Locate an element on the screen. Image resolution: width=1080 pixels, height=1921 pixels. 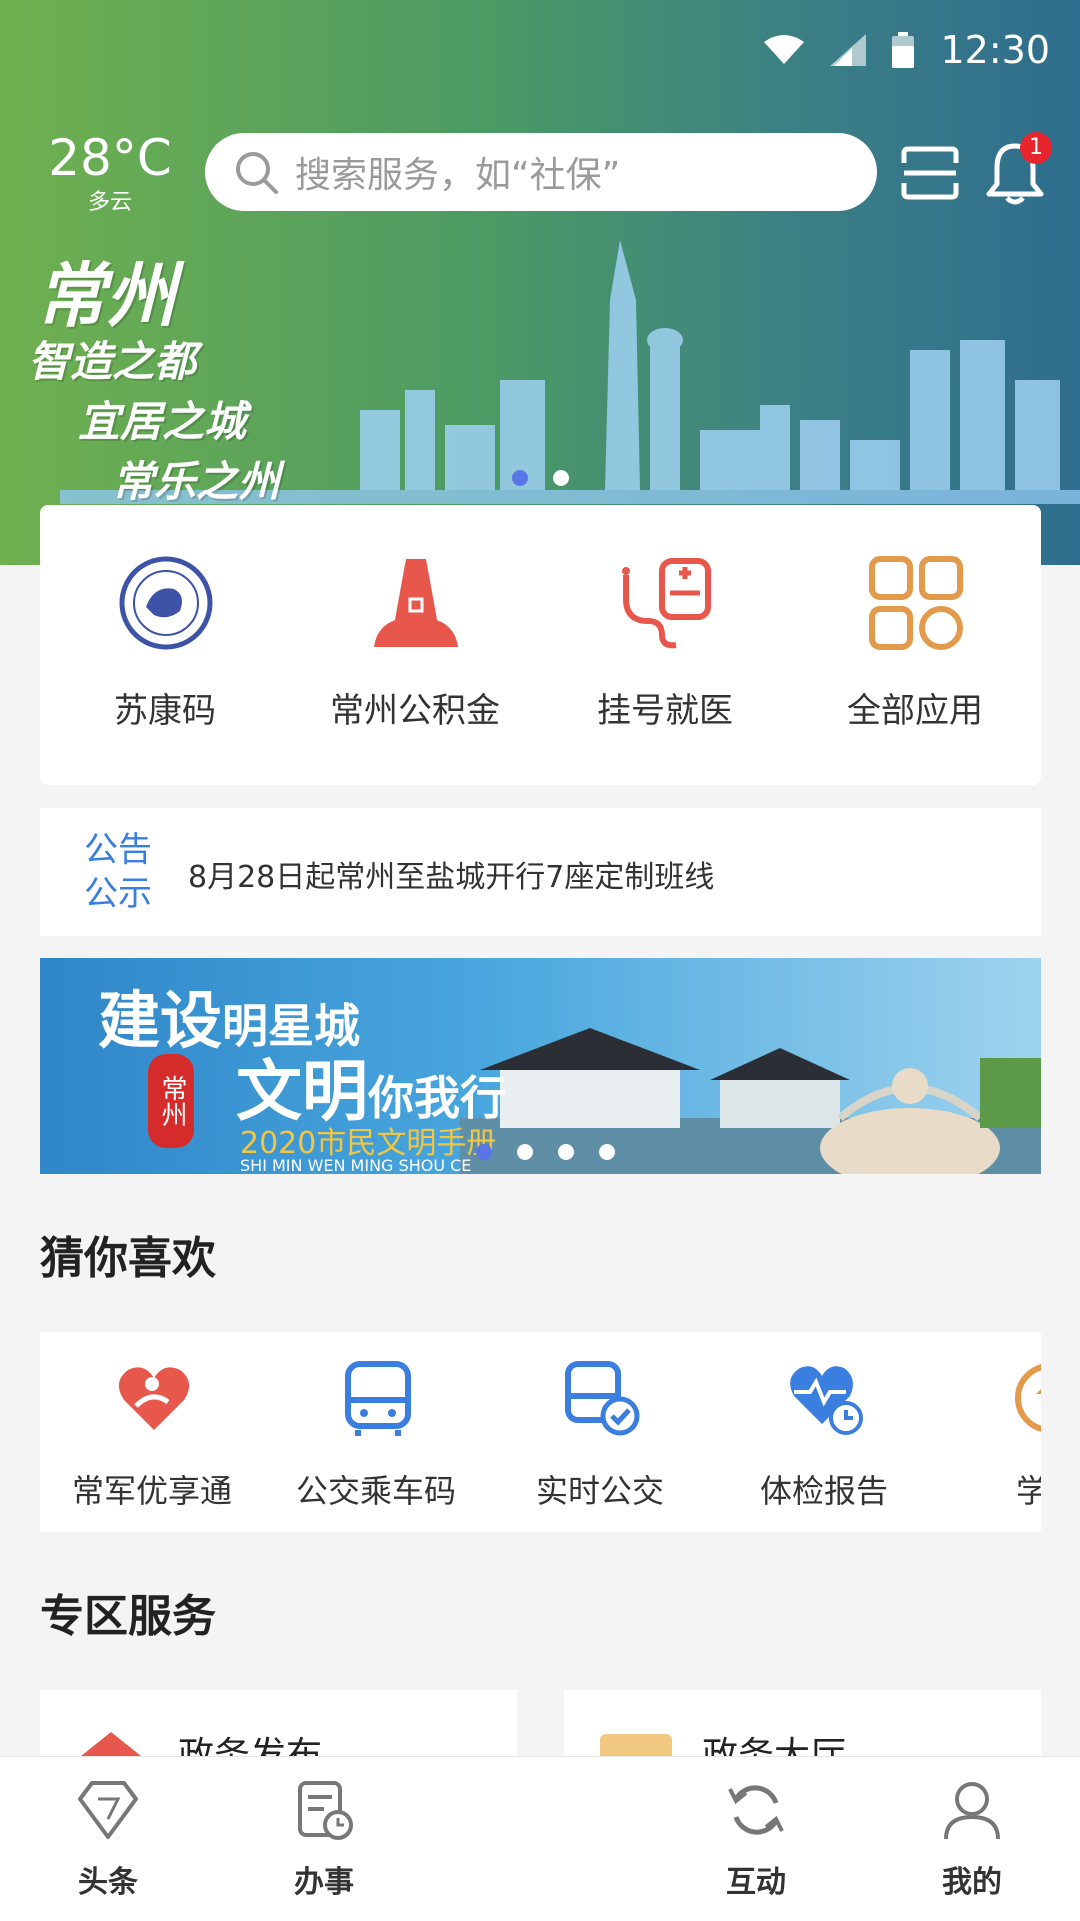
tab-center is located at coordinates (540, 1839).